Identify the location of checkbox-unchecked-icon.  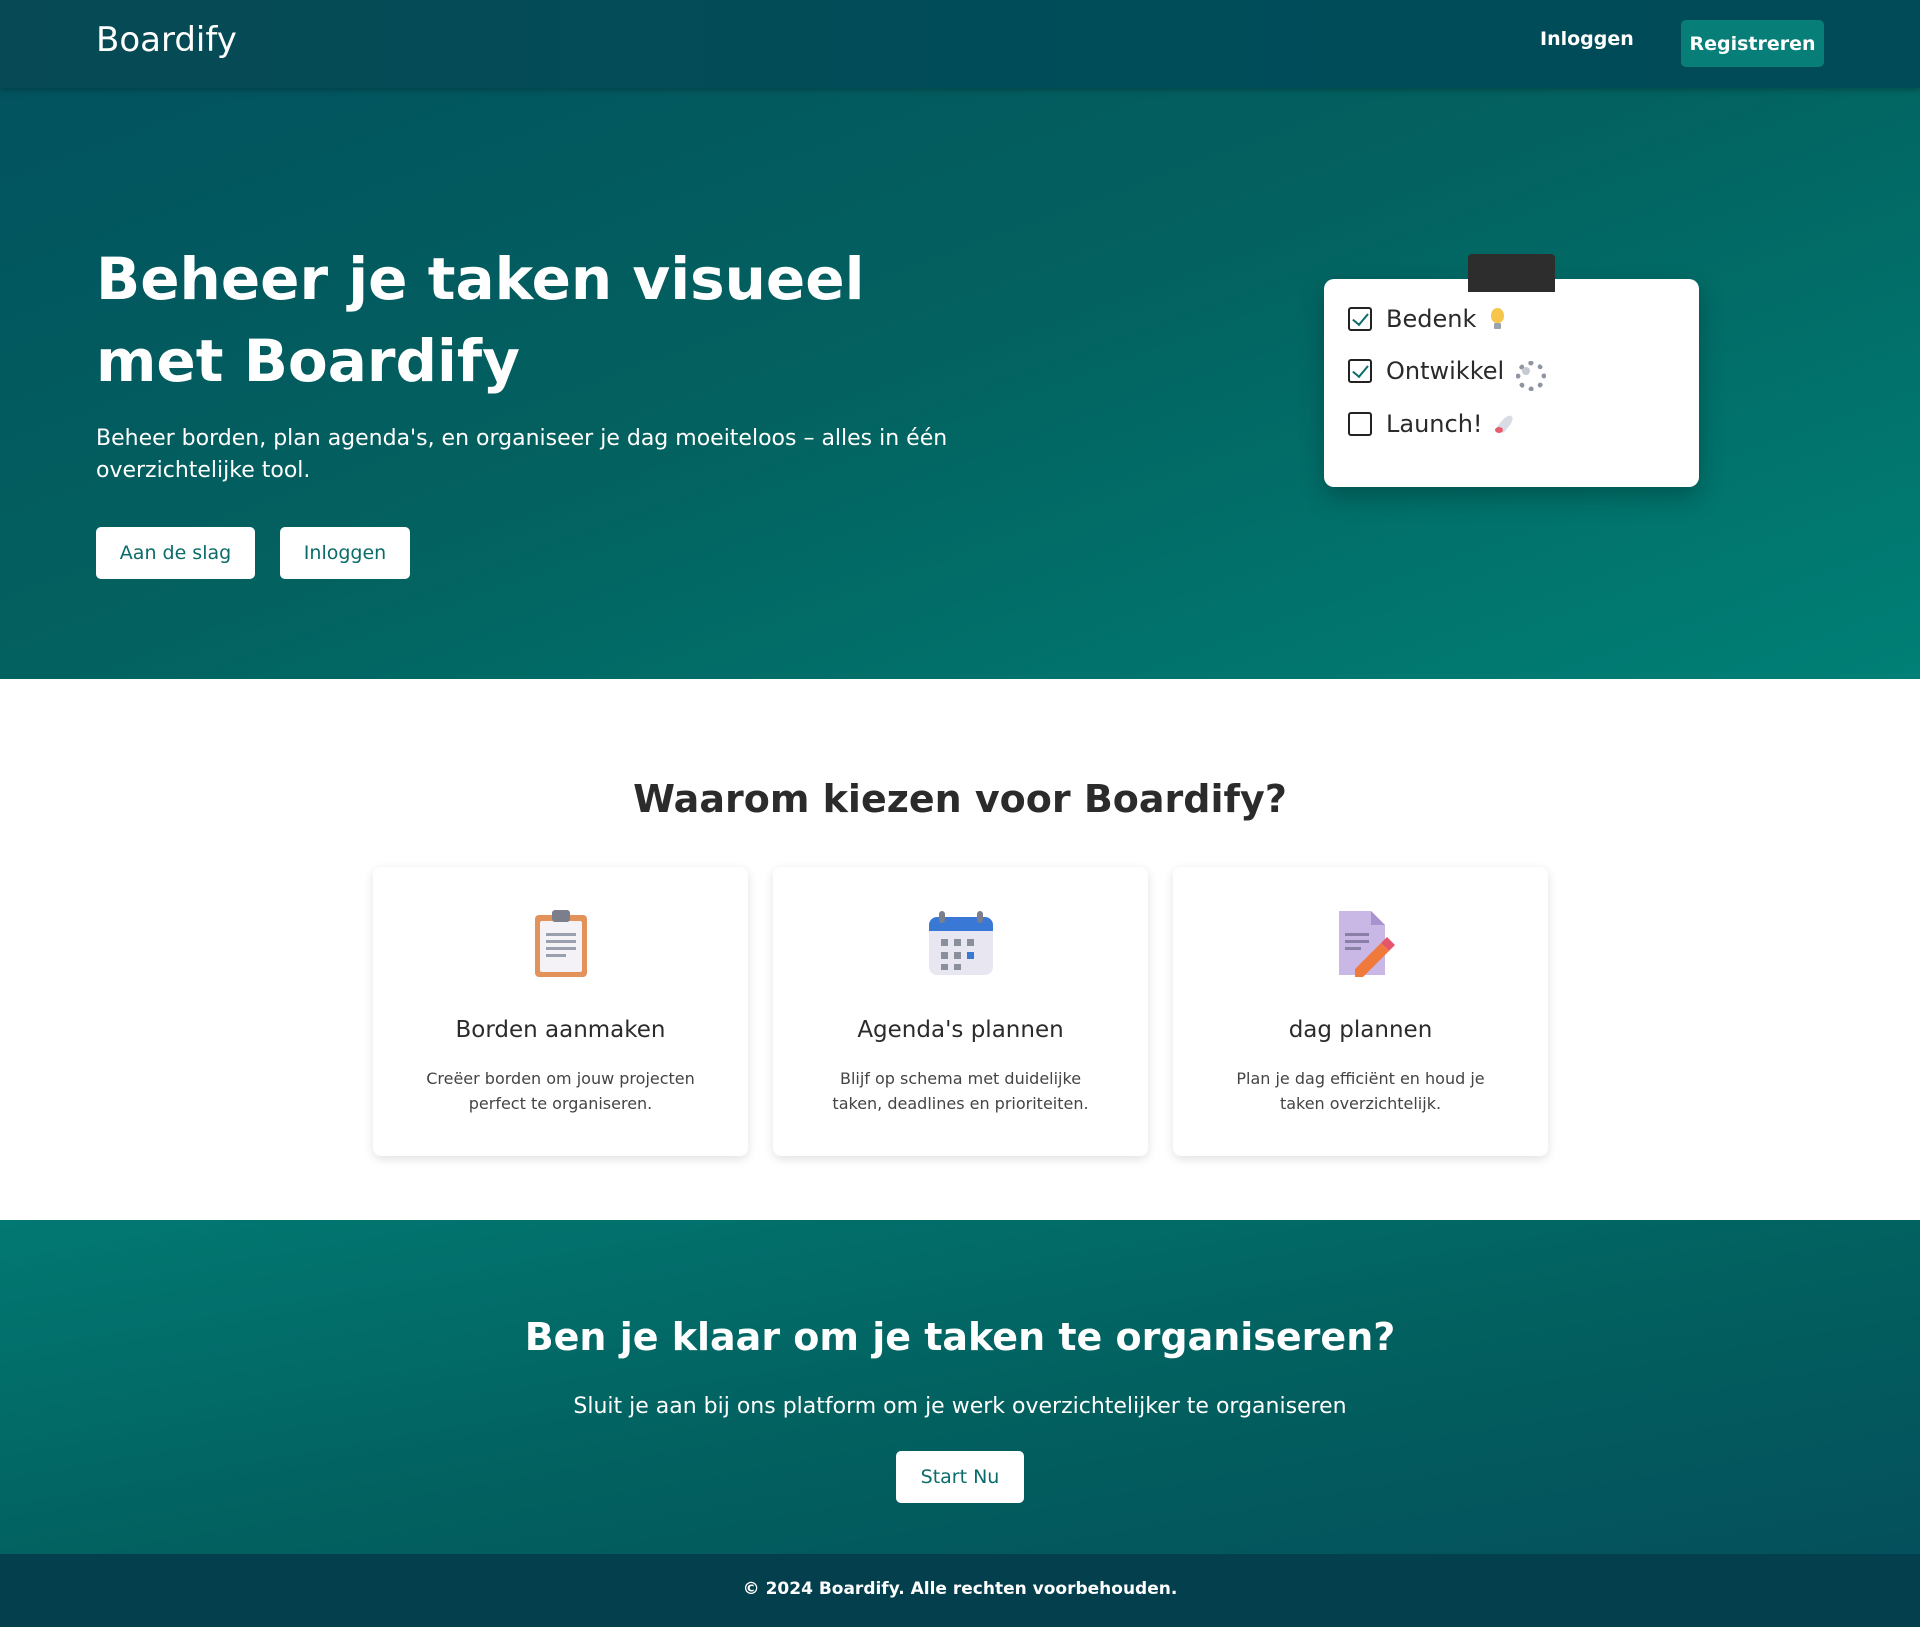
(1360, 424).